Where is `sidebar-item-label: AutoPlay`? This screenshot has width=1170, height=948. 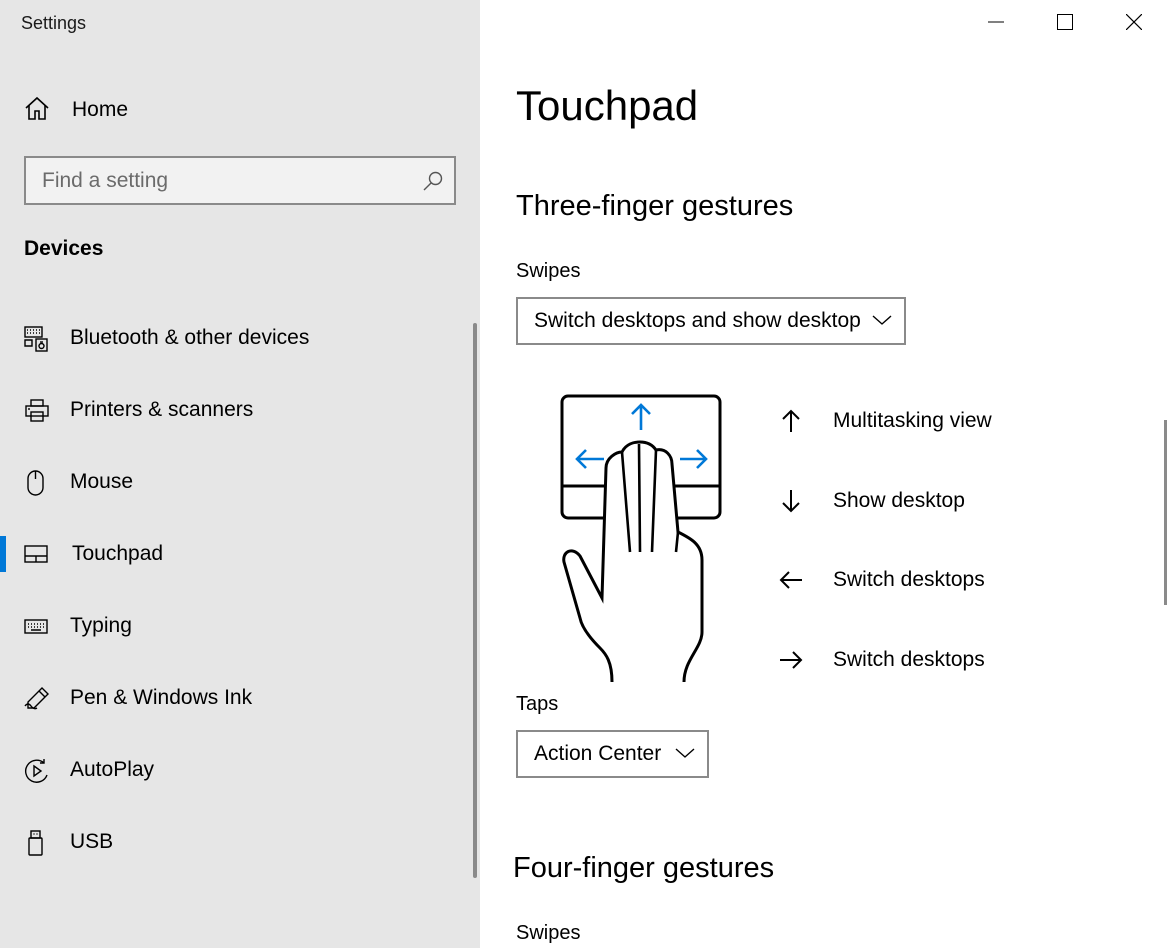 sidebar-item-label: AutoPlay is located at coordinates (112, 769).